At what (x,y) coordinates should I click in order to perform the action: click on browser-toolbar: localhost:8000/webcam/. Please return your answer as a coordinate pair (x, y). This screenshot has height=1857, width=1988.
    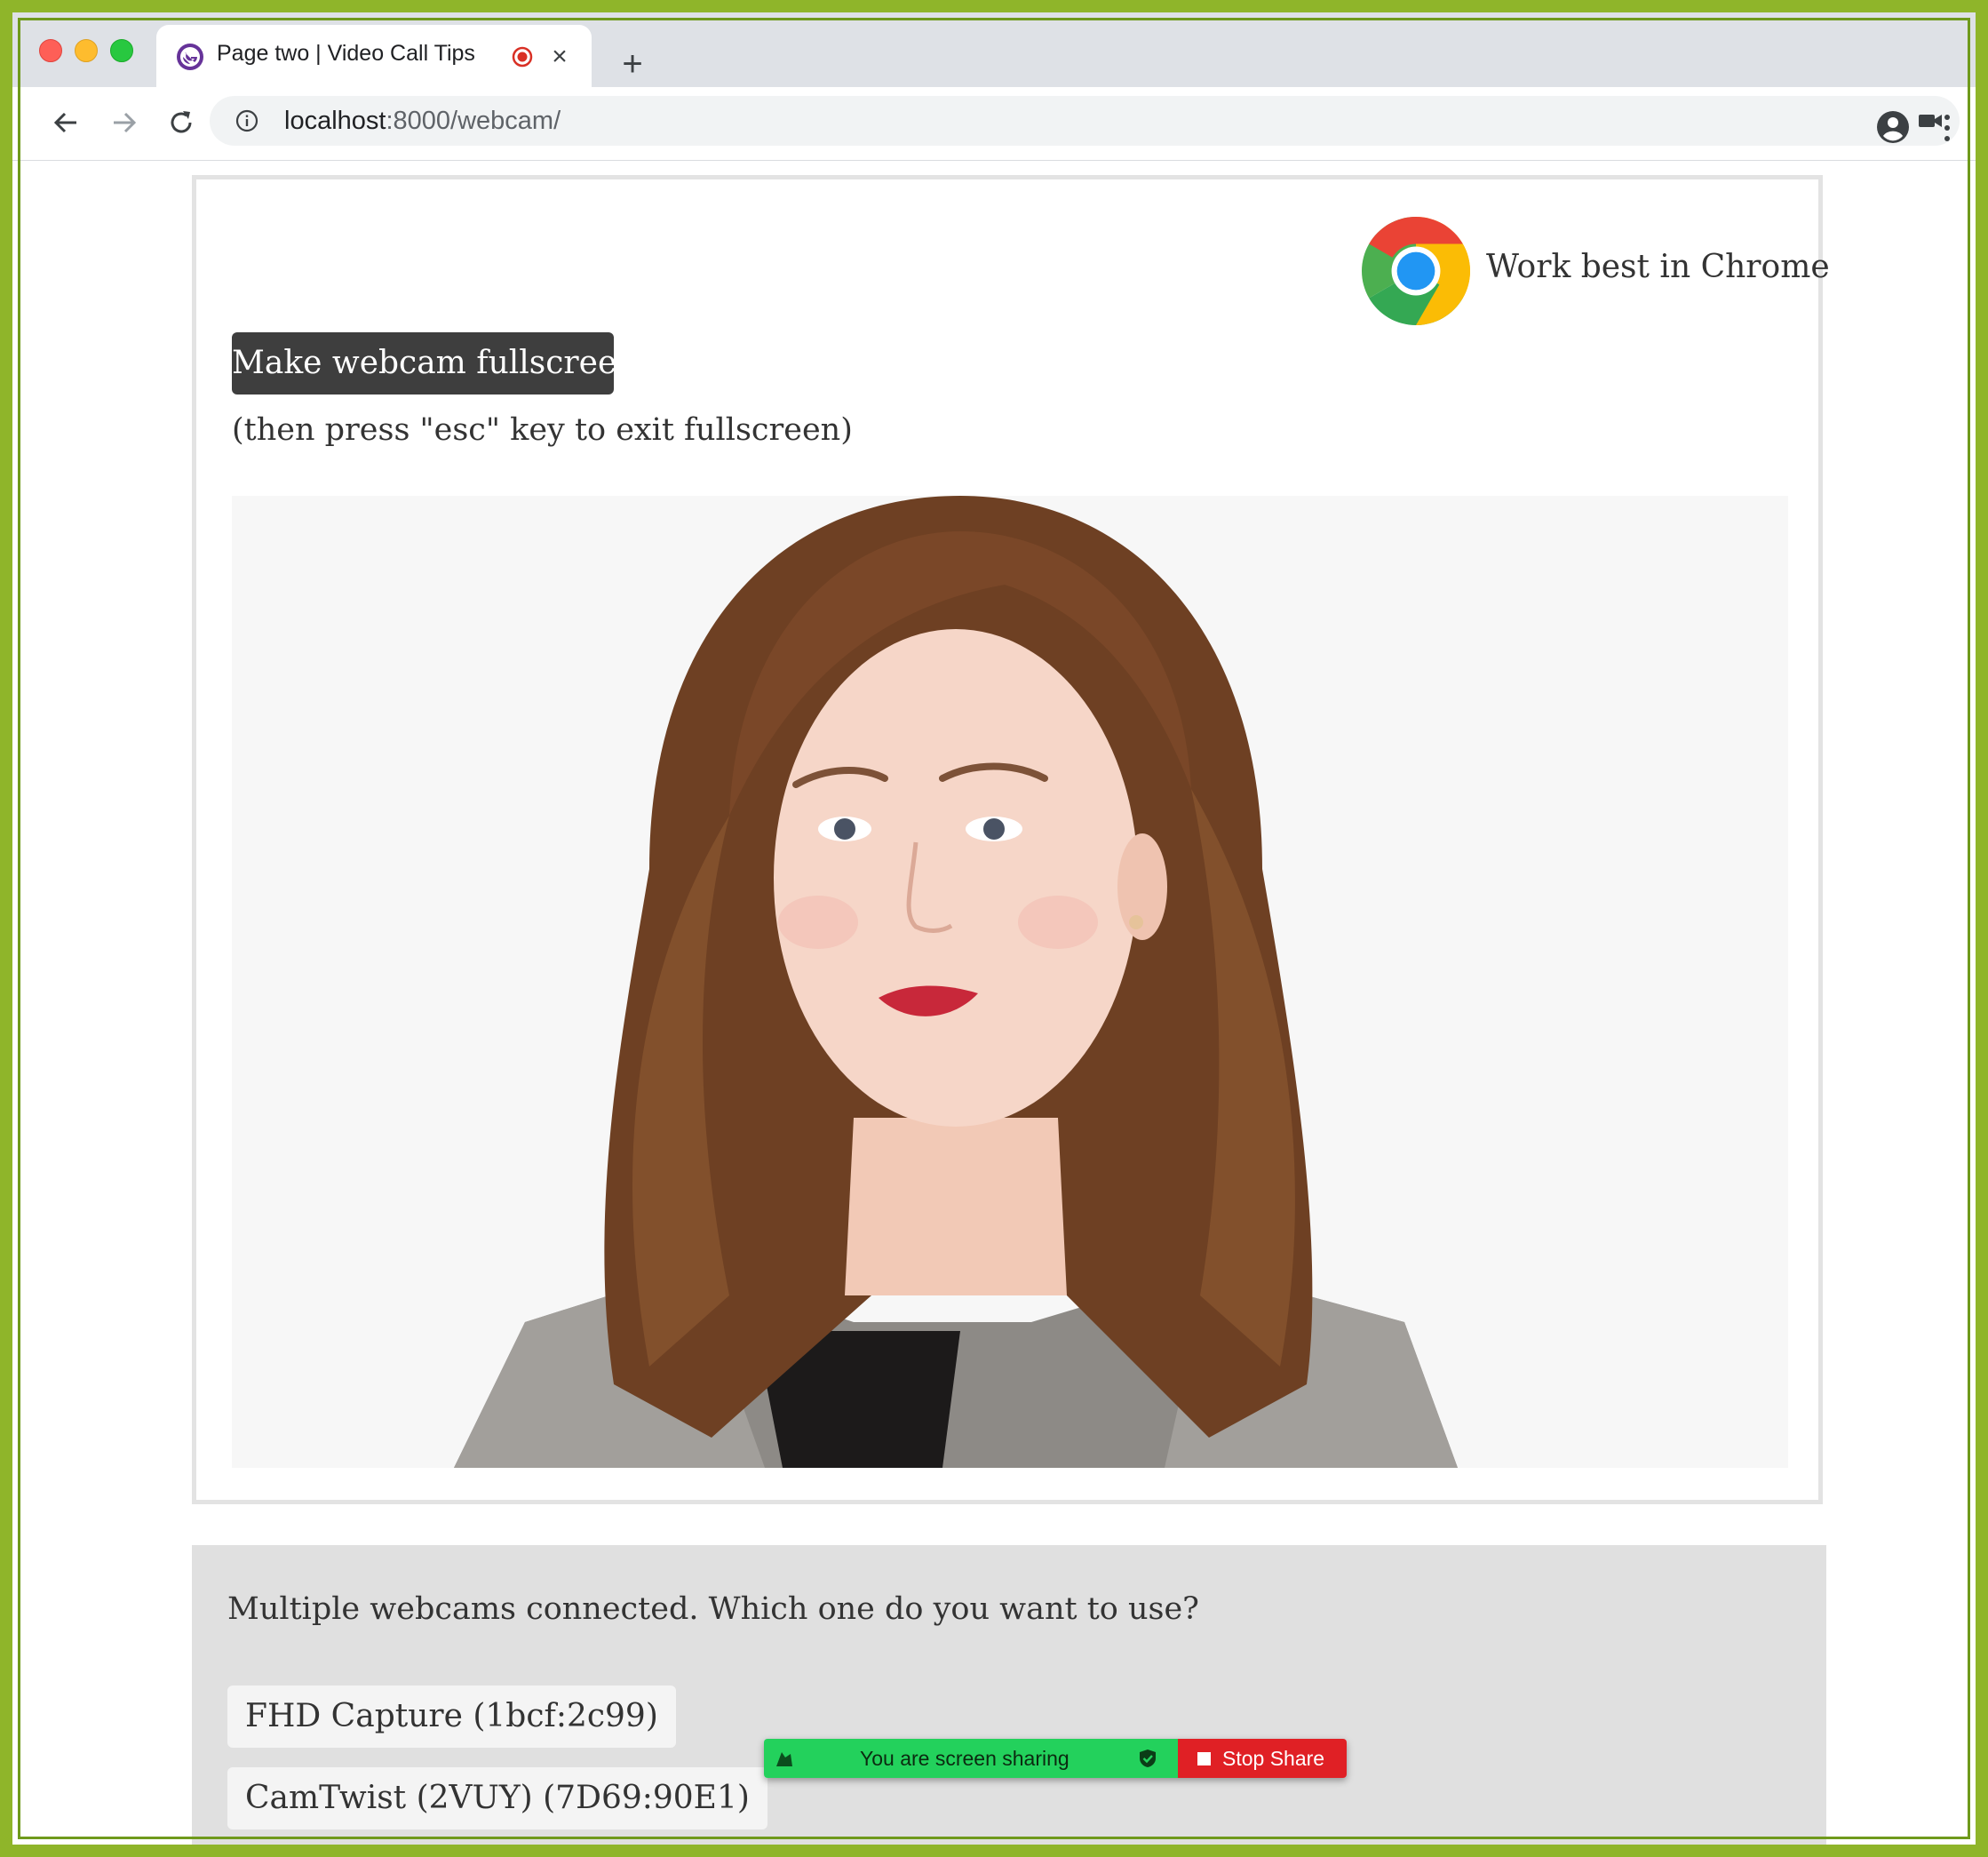
    Looking at the image, I should click on (994, 124).